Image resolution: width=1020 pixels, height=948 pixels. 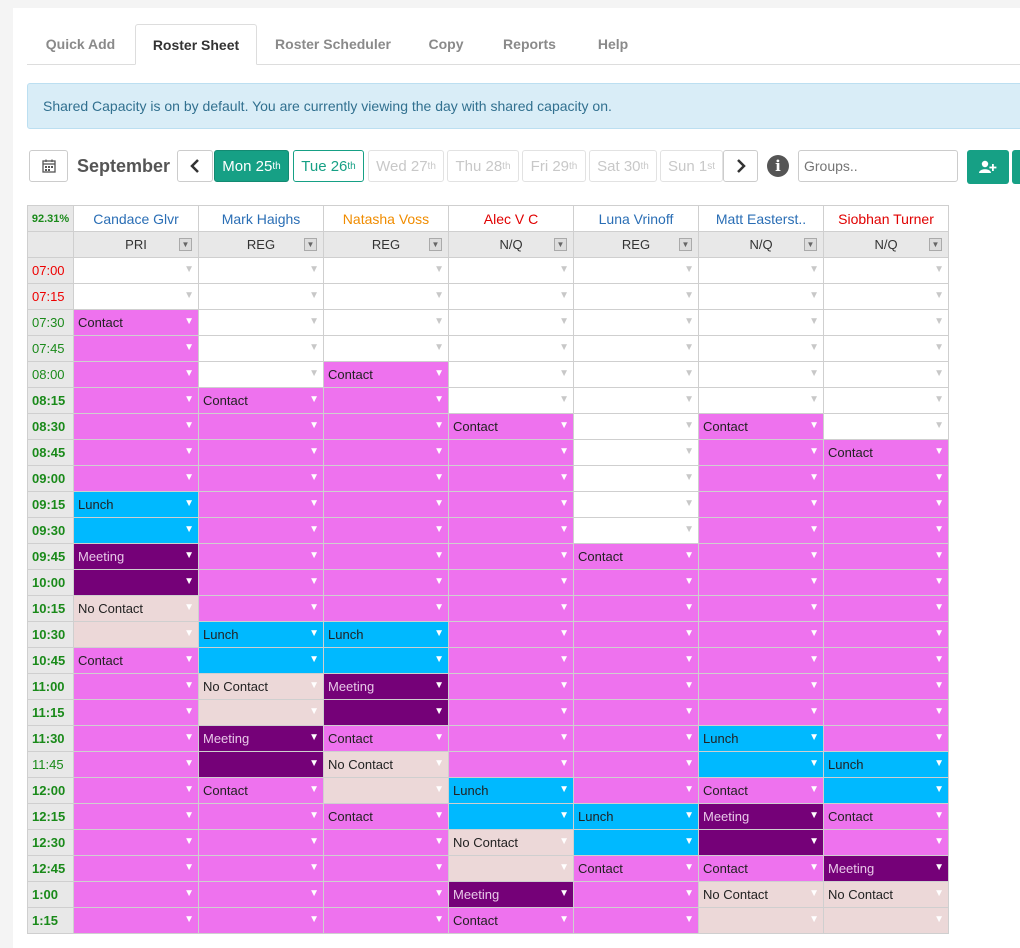 What do you see at coordinates (623, 166) in the screenshot?
I see `day-sat: Sat 30th` at bounding box center [623, 166].